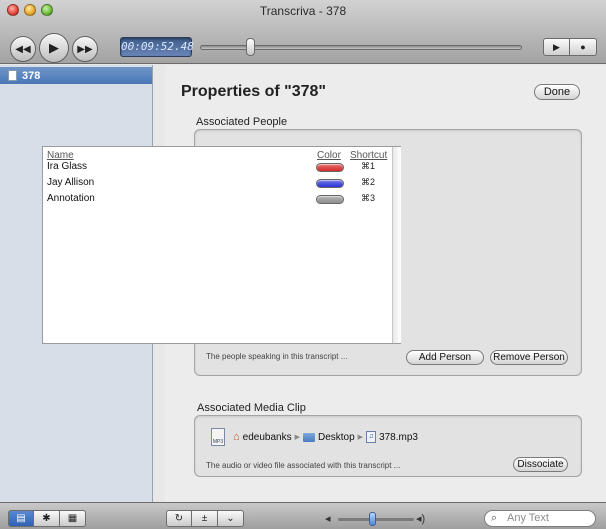  What do you see at coordinates (218, 437) in the screenshot?
I see `media-file-icon: MP3` at bounding box center [218, 437].